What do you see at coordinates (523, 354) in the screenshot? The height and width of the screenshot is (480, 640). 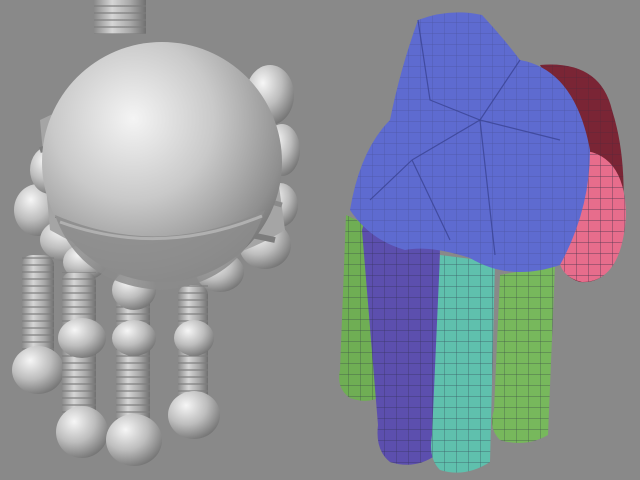 I see `right-finger-ring` at bounding box center [523, 354].